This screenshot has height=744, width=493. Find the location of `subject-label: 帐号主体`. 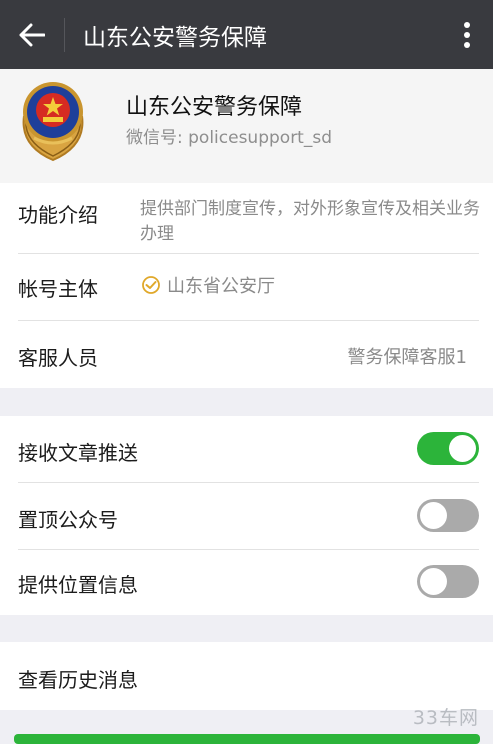

subject-label: 帐号主体 is located at coordinates (58, 289).